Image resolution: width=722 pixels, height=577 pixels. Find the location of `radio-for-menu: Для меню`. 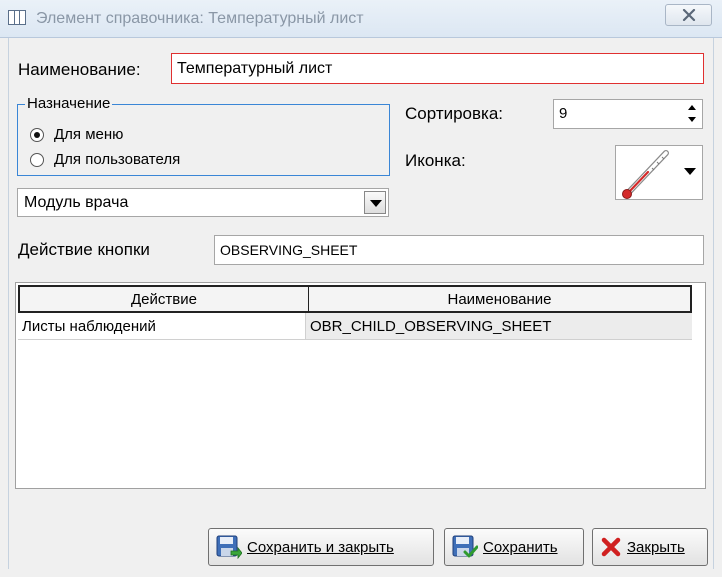

radio-for-menu: Для меню is located at coordinates (76, 134).